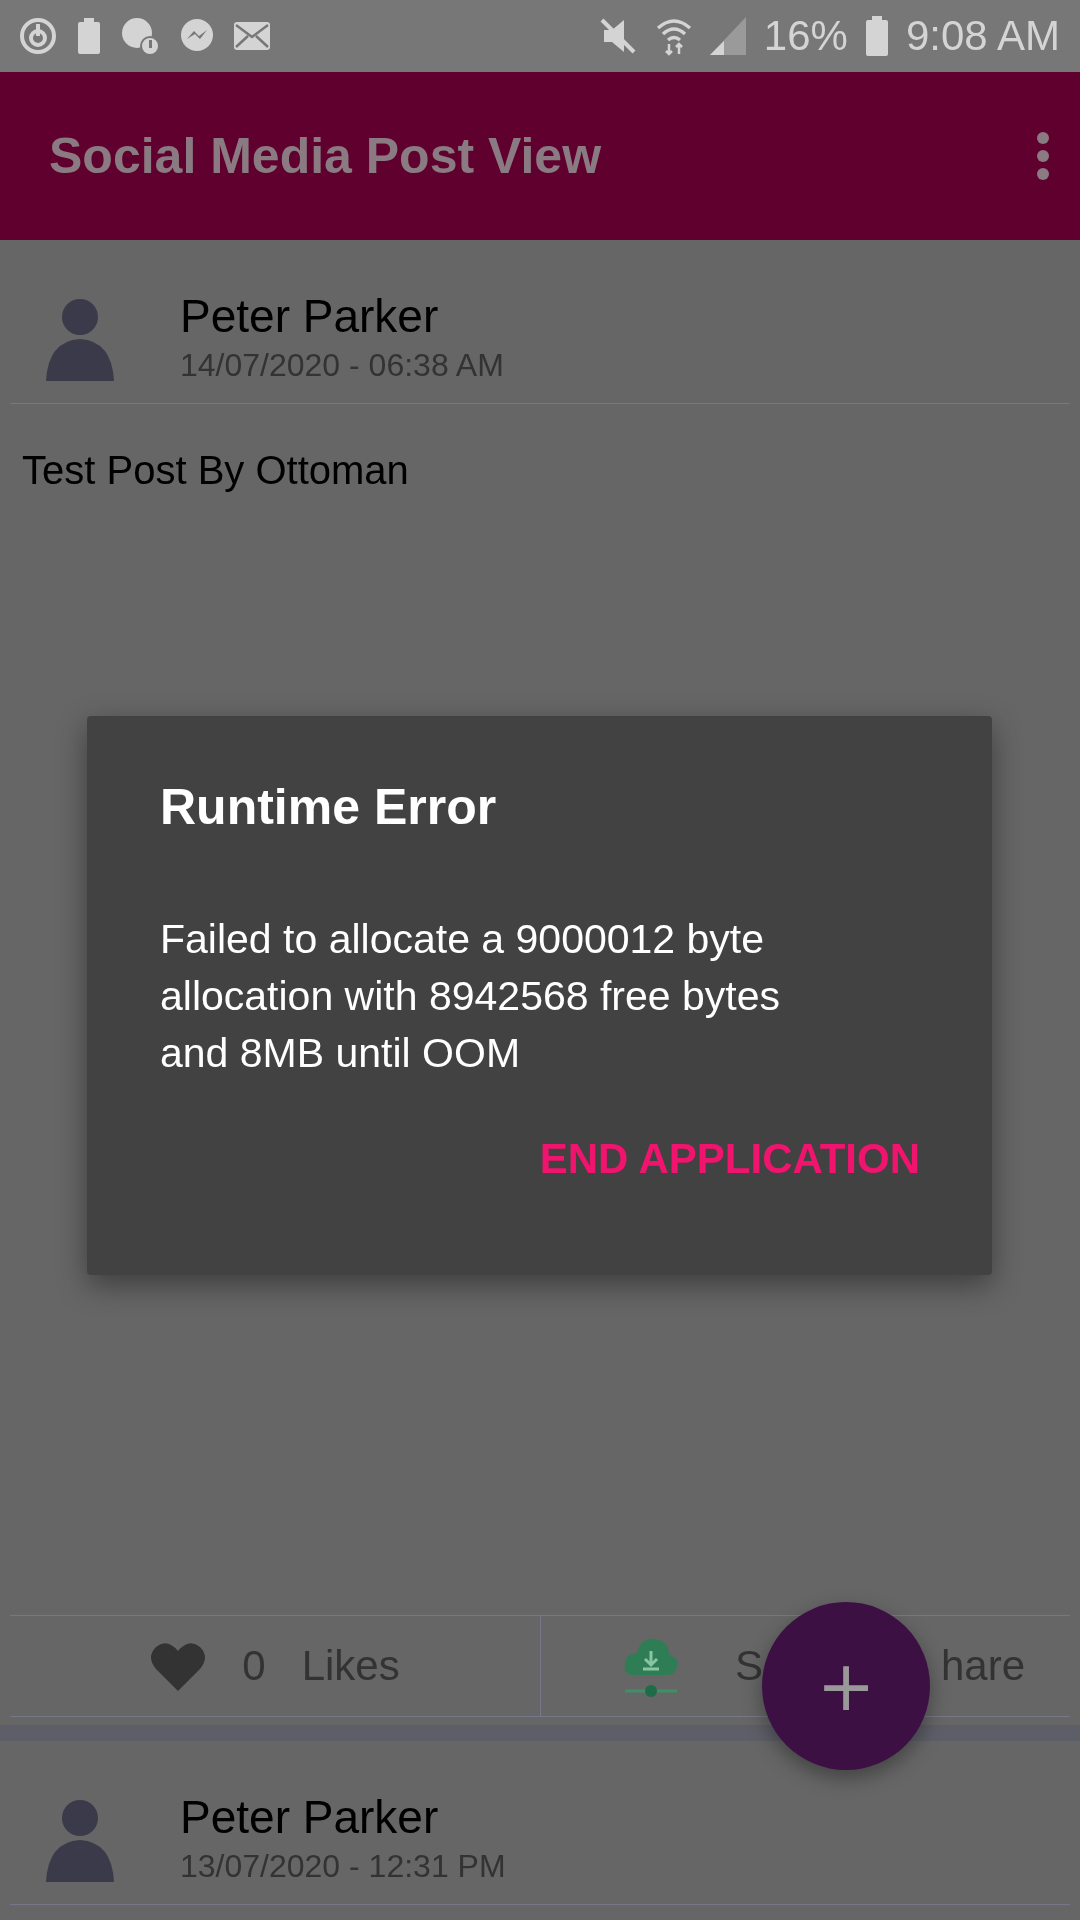 This screenshot has height=1920, width=1080. What do you see at coordinates (38, 36) in the screenshot?
I see `power-icon` at bounding box center [38, 36].